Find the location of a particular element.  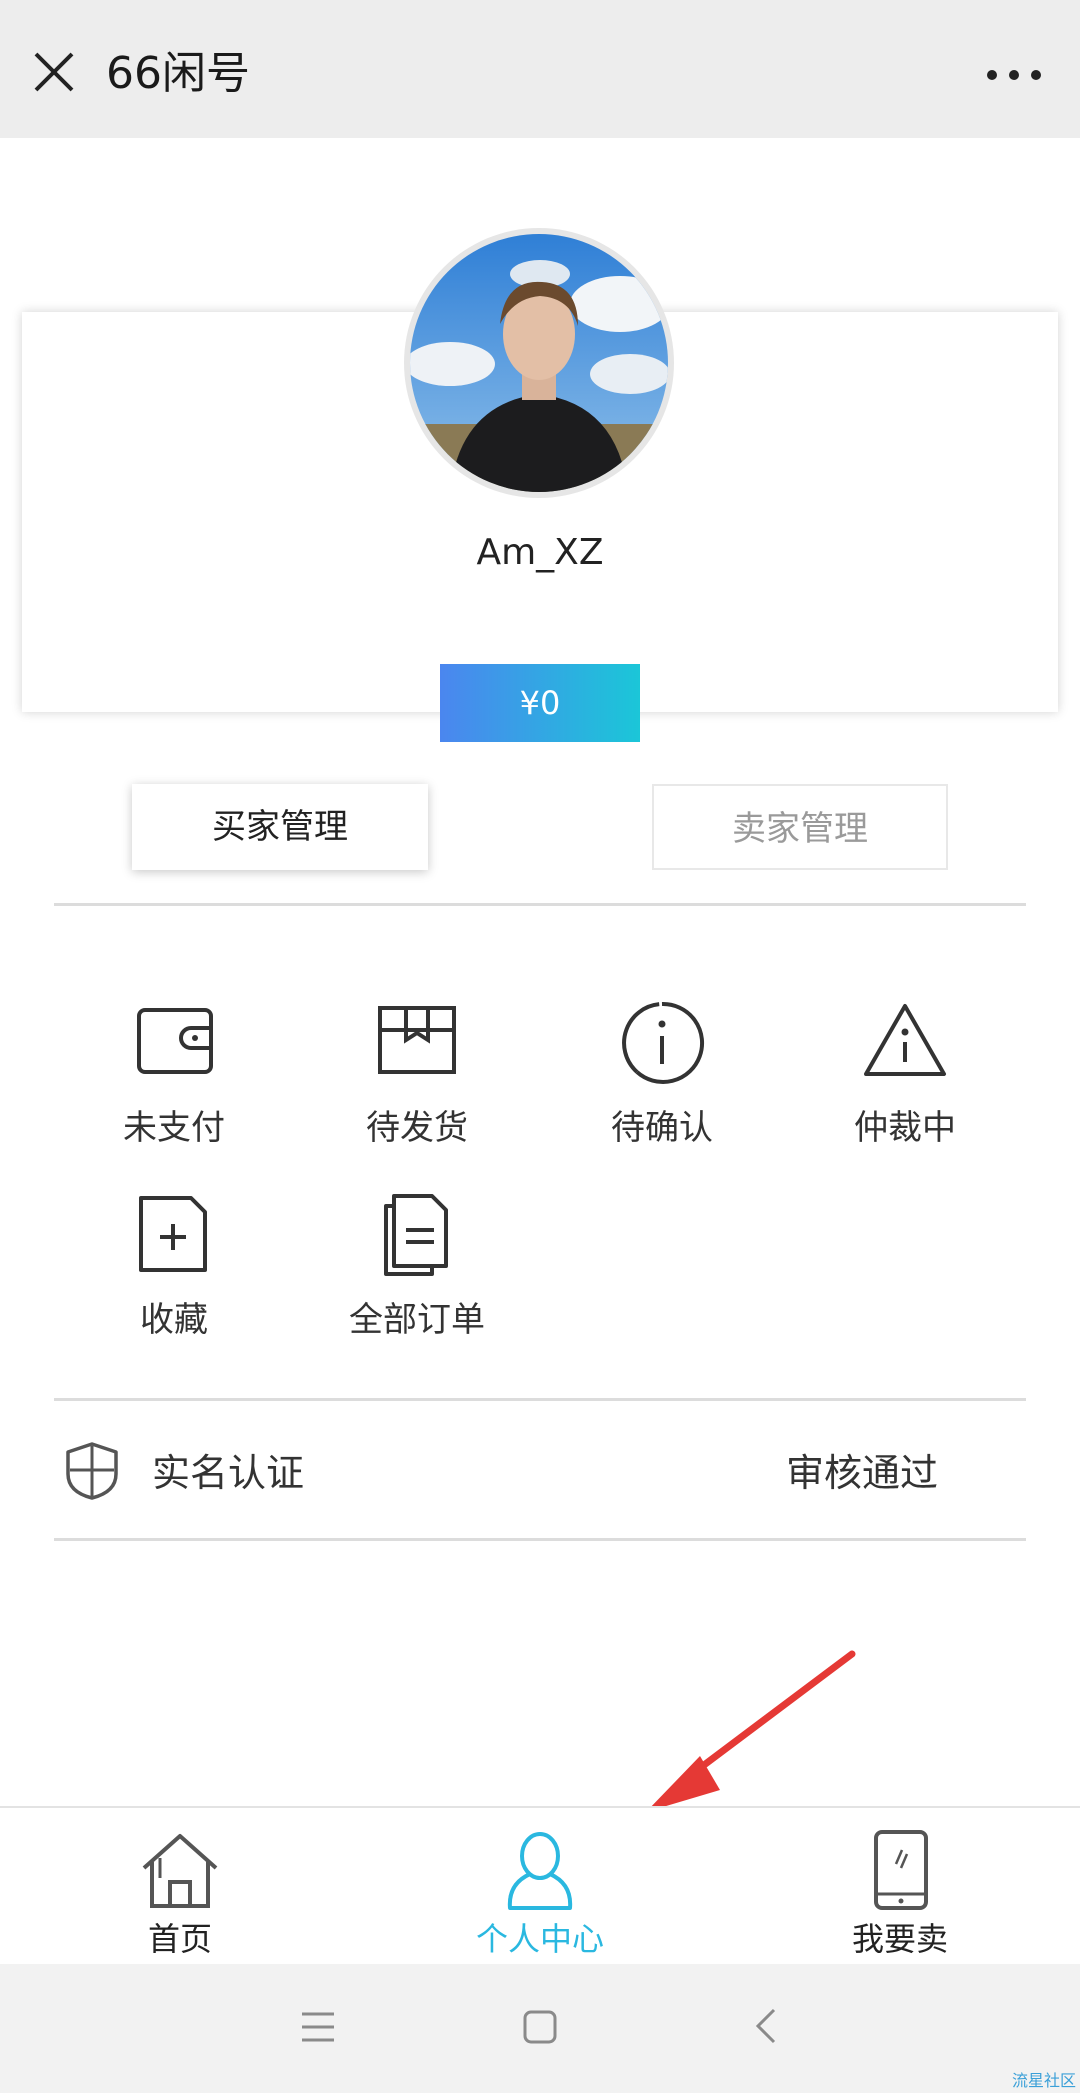

nav-profile: 个人中心 is located at coordinates (540, 1894).